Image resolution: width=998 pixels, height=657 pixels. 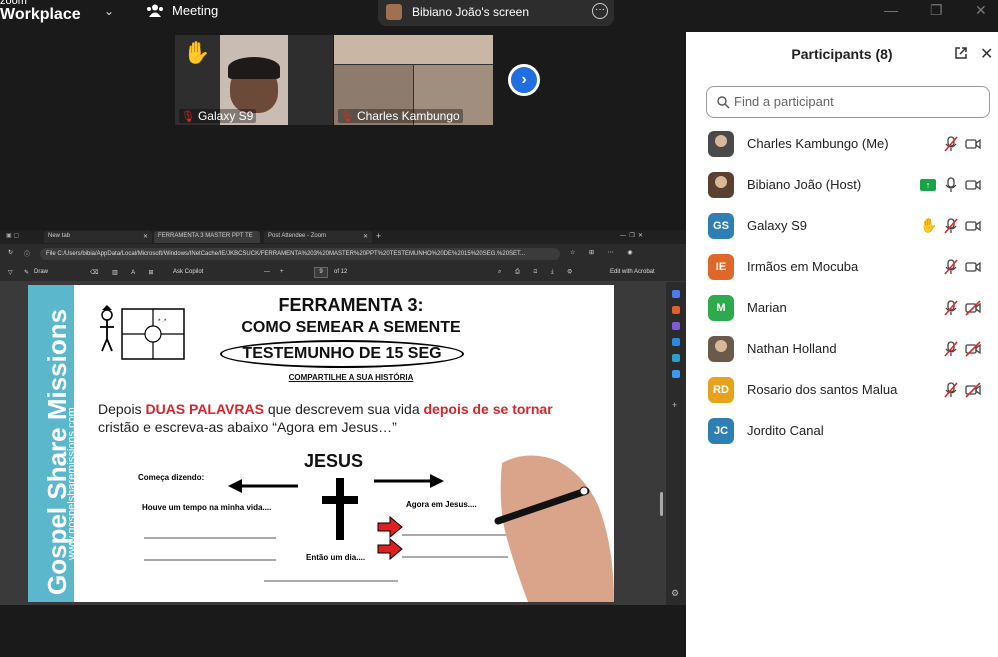 I want to click on draw-button: Draw, so click(x=41, y=272).